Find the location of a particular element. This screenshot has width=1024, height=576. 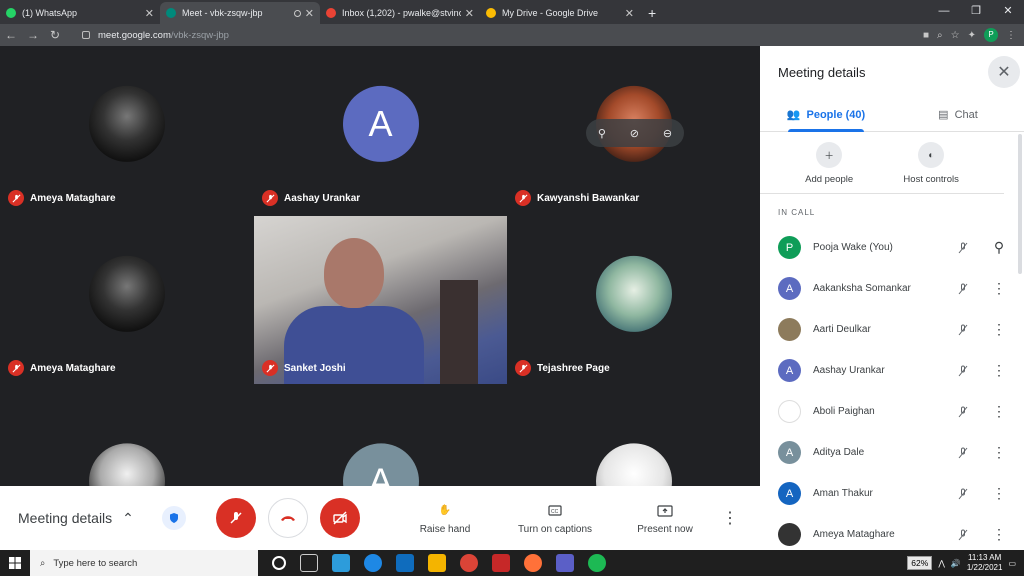

call-buttons is located at coordinates (288, 518).